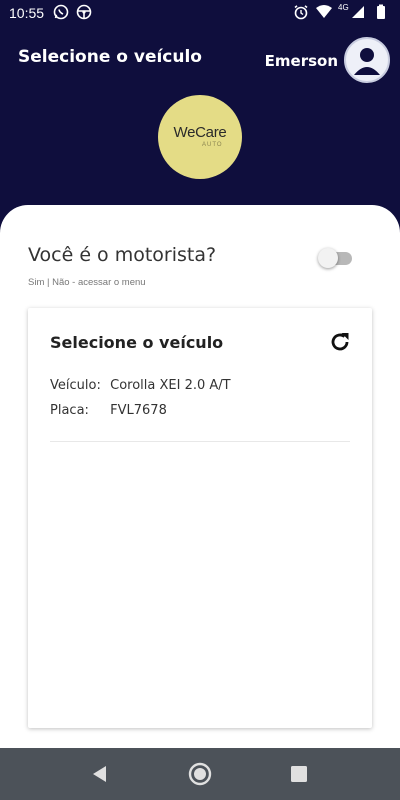 The width and height of the screenshot is (400, 800). Describe the element at coordinates (137, 342) in the screenshot. I see `card-title: Selecione o veículo` at that location.